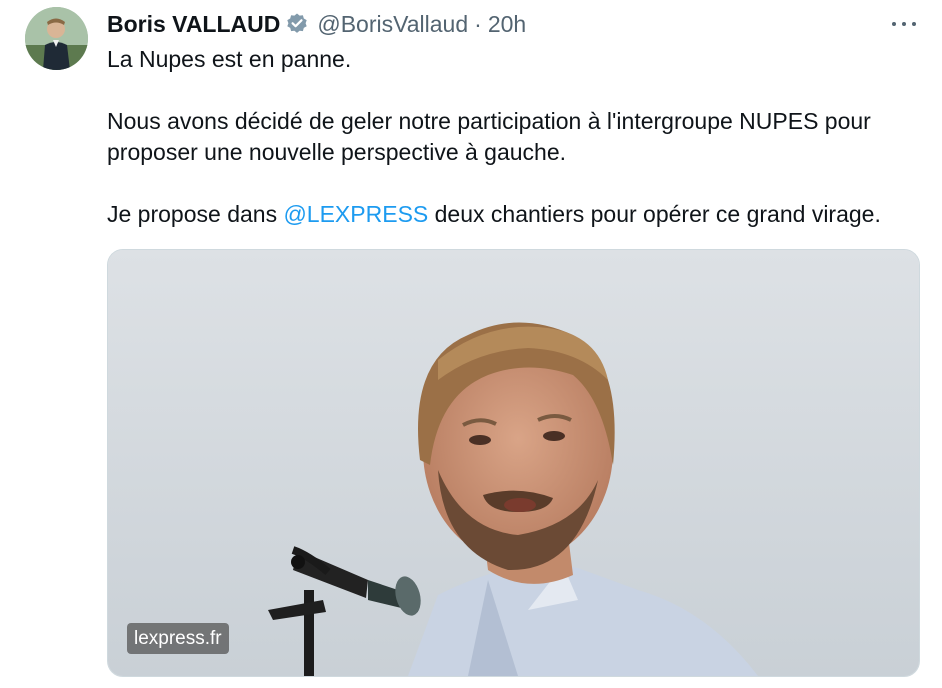 This screenshot has width=942, height=688. I want to click on mention-link: @LEXPRESS, so click(355, 214).